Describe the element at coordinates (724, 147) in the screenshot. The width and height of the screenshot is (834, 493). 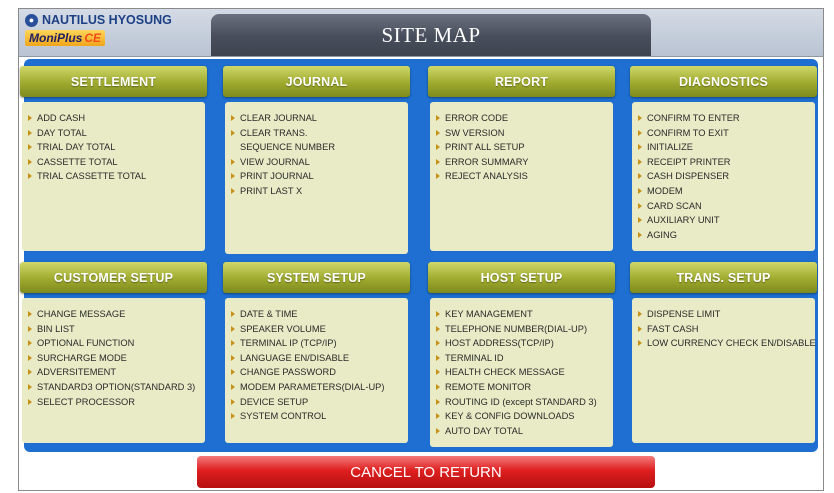
I see `menu-item: INITIALIZE` at that location.